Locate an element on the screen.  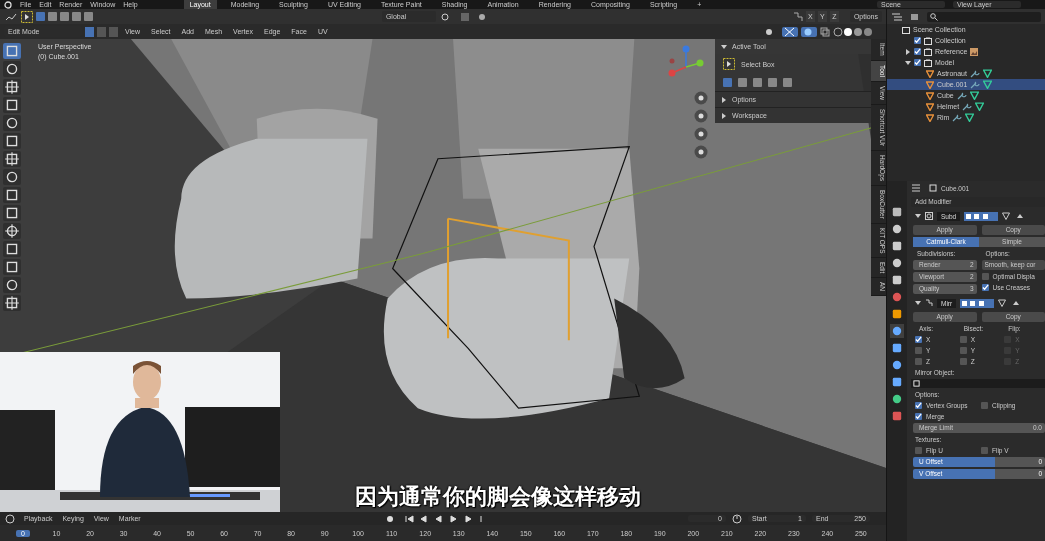
select-tool-icon is located at coordinates (27, 16).